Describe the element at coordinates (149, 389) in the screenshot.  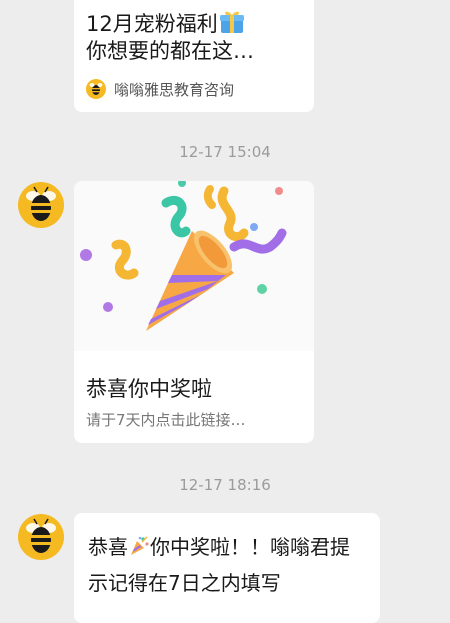
I see `prize-title: 恭喜你中奖啦` at that location.